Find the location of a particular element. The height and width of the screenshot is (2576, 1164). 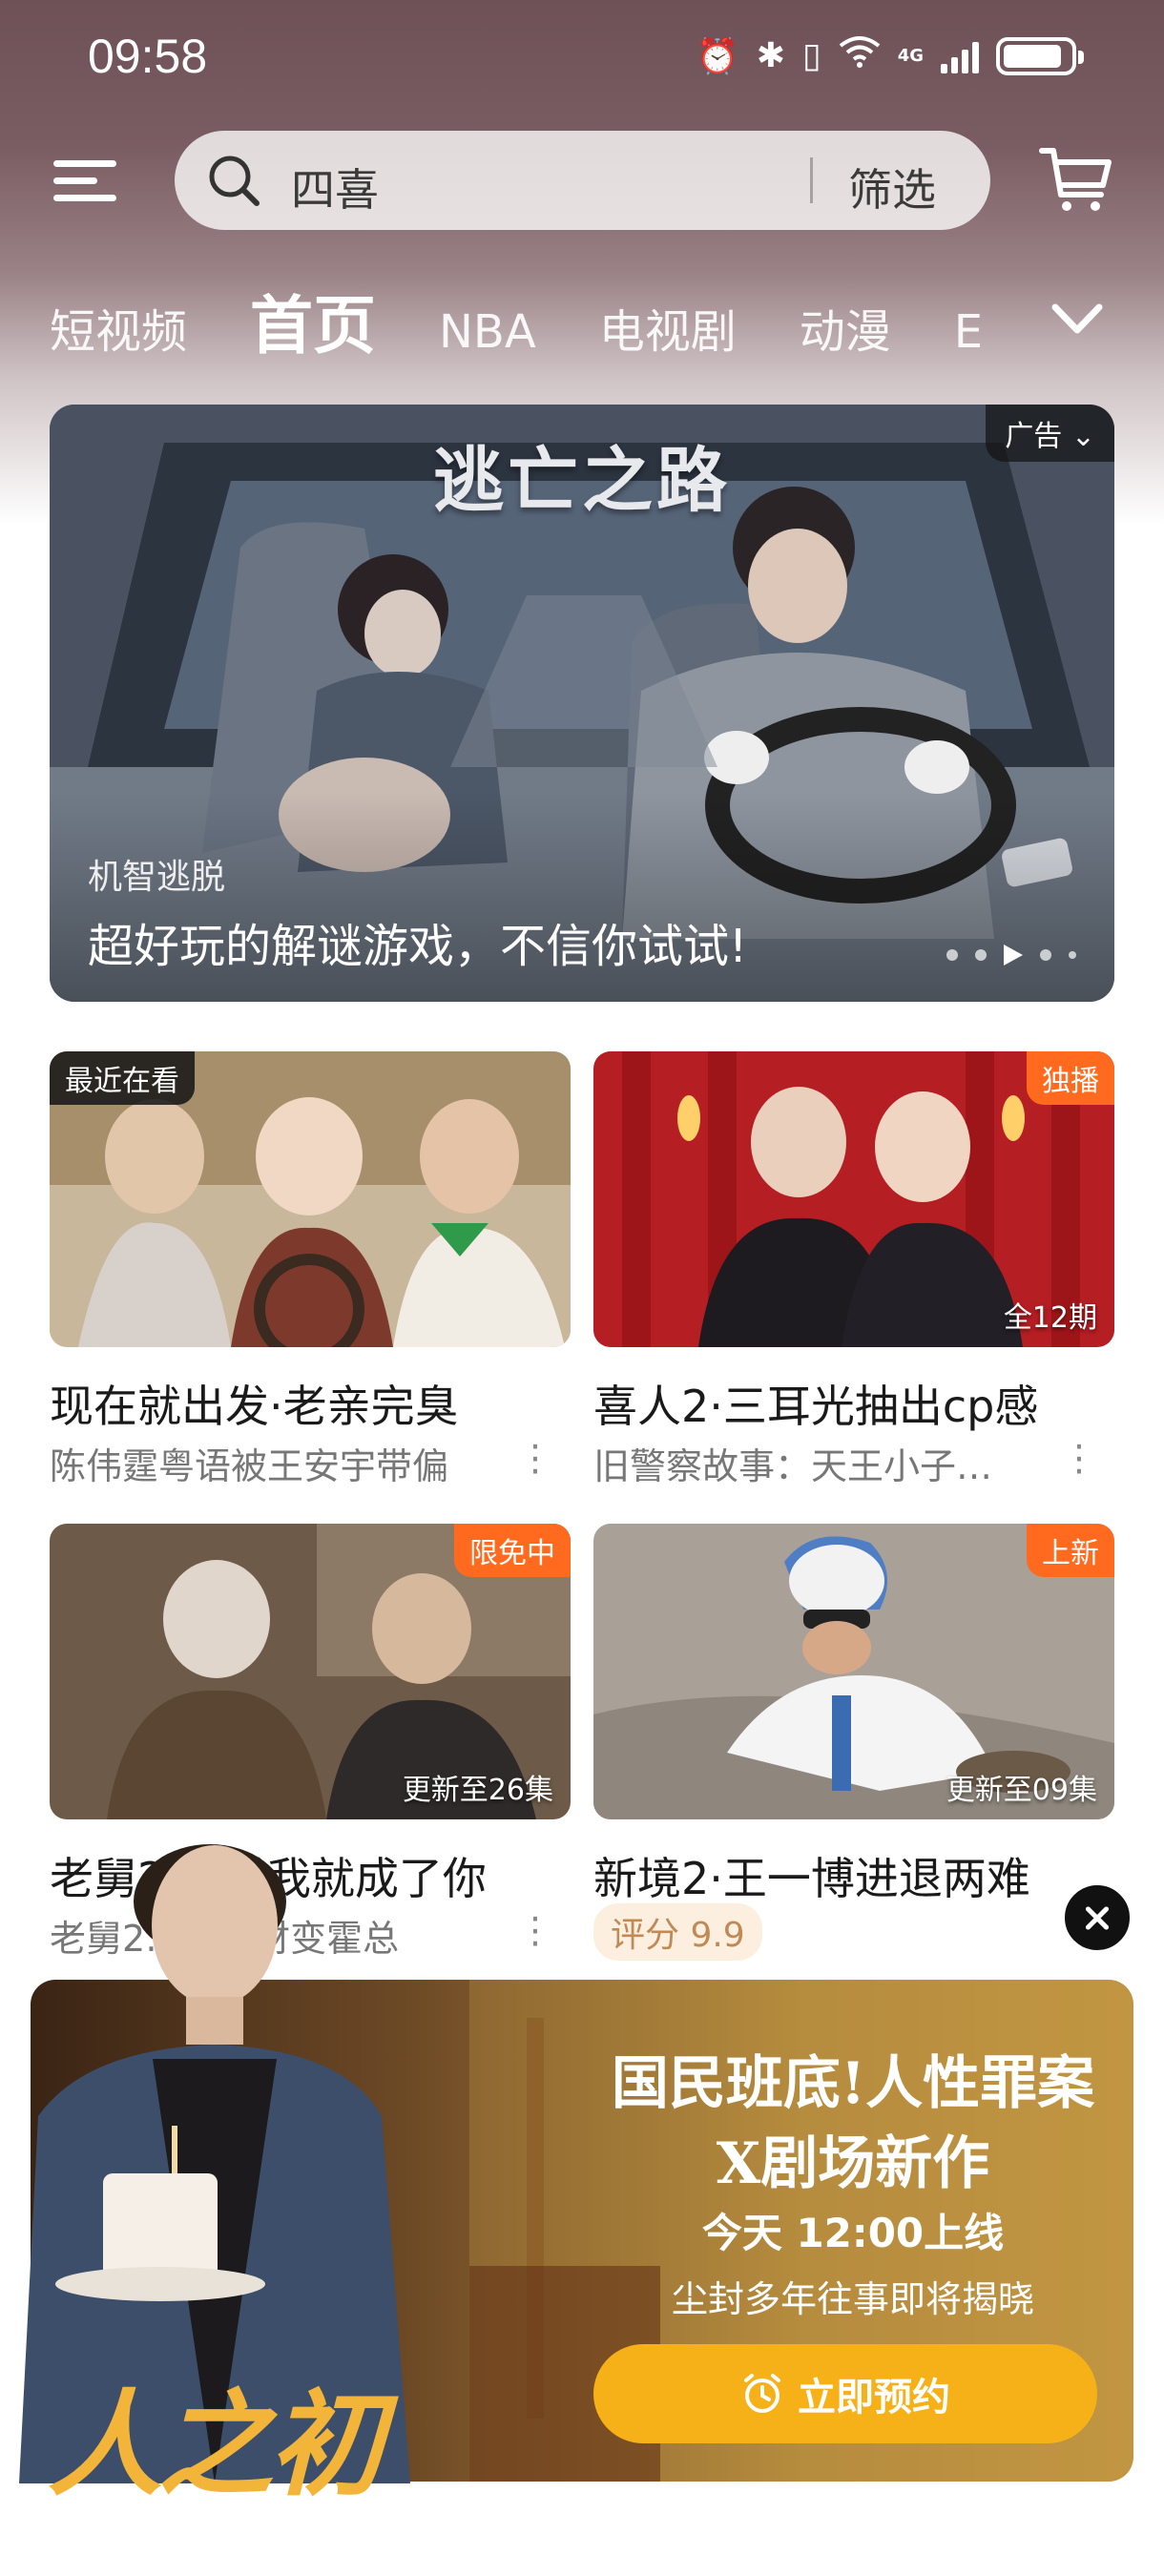

video-title: 现在就出发·老亲完臭 is located at coordinates (254, 1403).